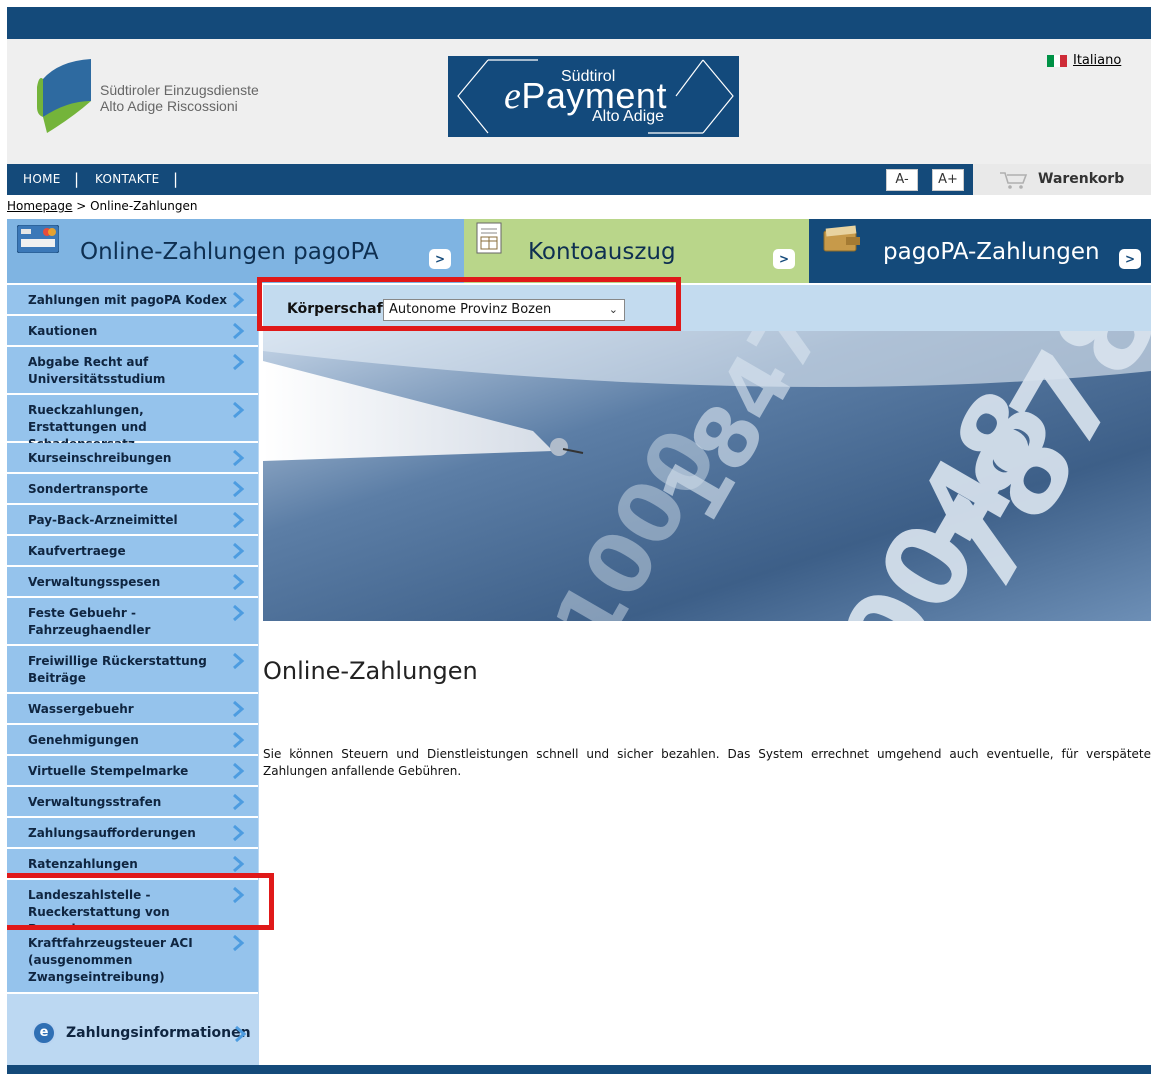 Image resolution: width=1153 pixels, height=1074 pixels. I want to click on breadcrumb-home-link: Homepage, so click(39, 206).